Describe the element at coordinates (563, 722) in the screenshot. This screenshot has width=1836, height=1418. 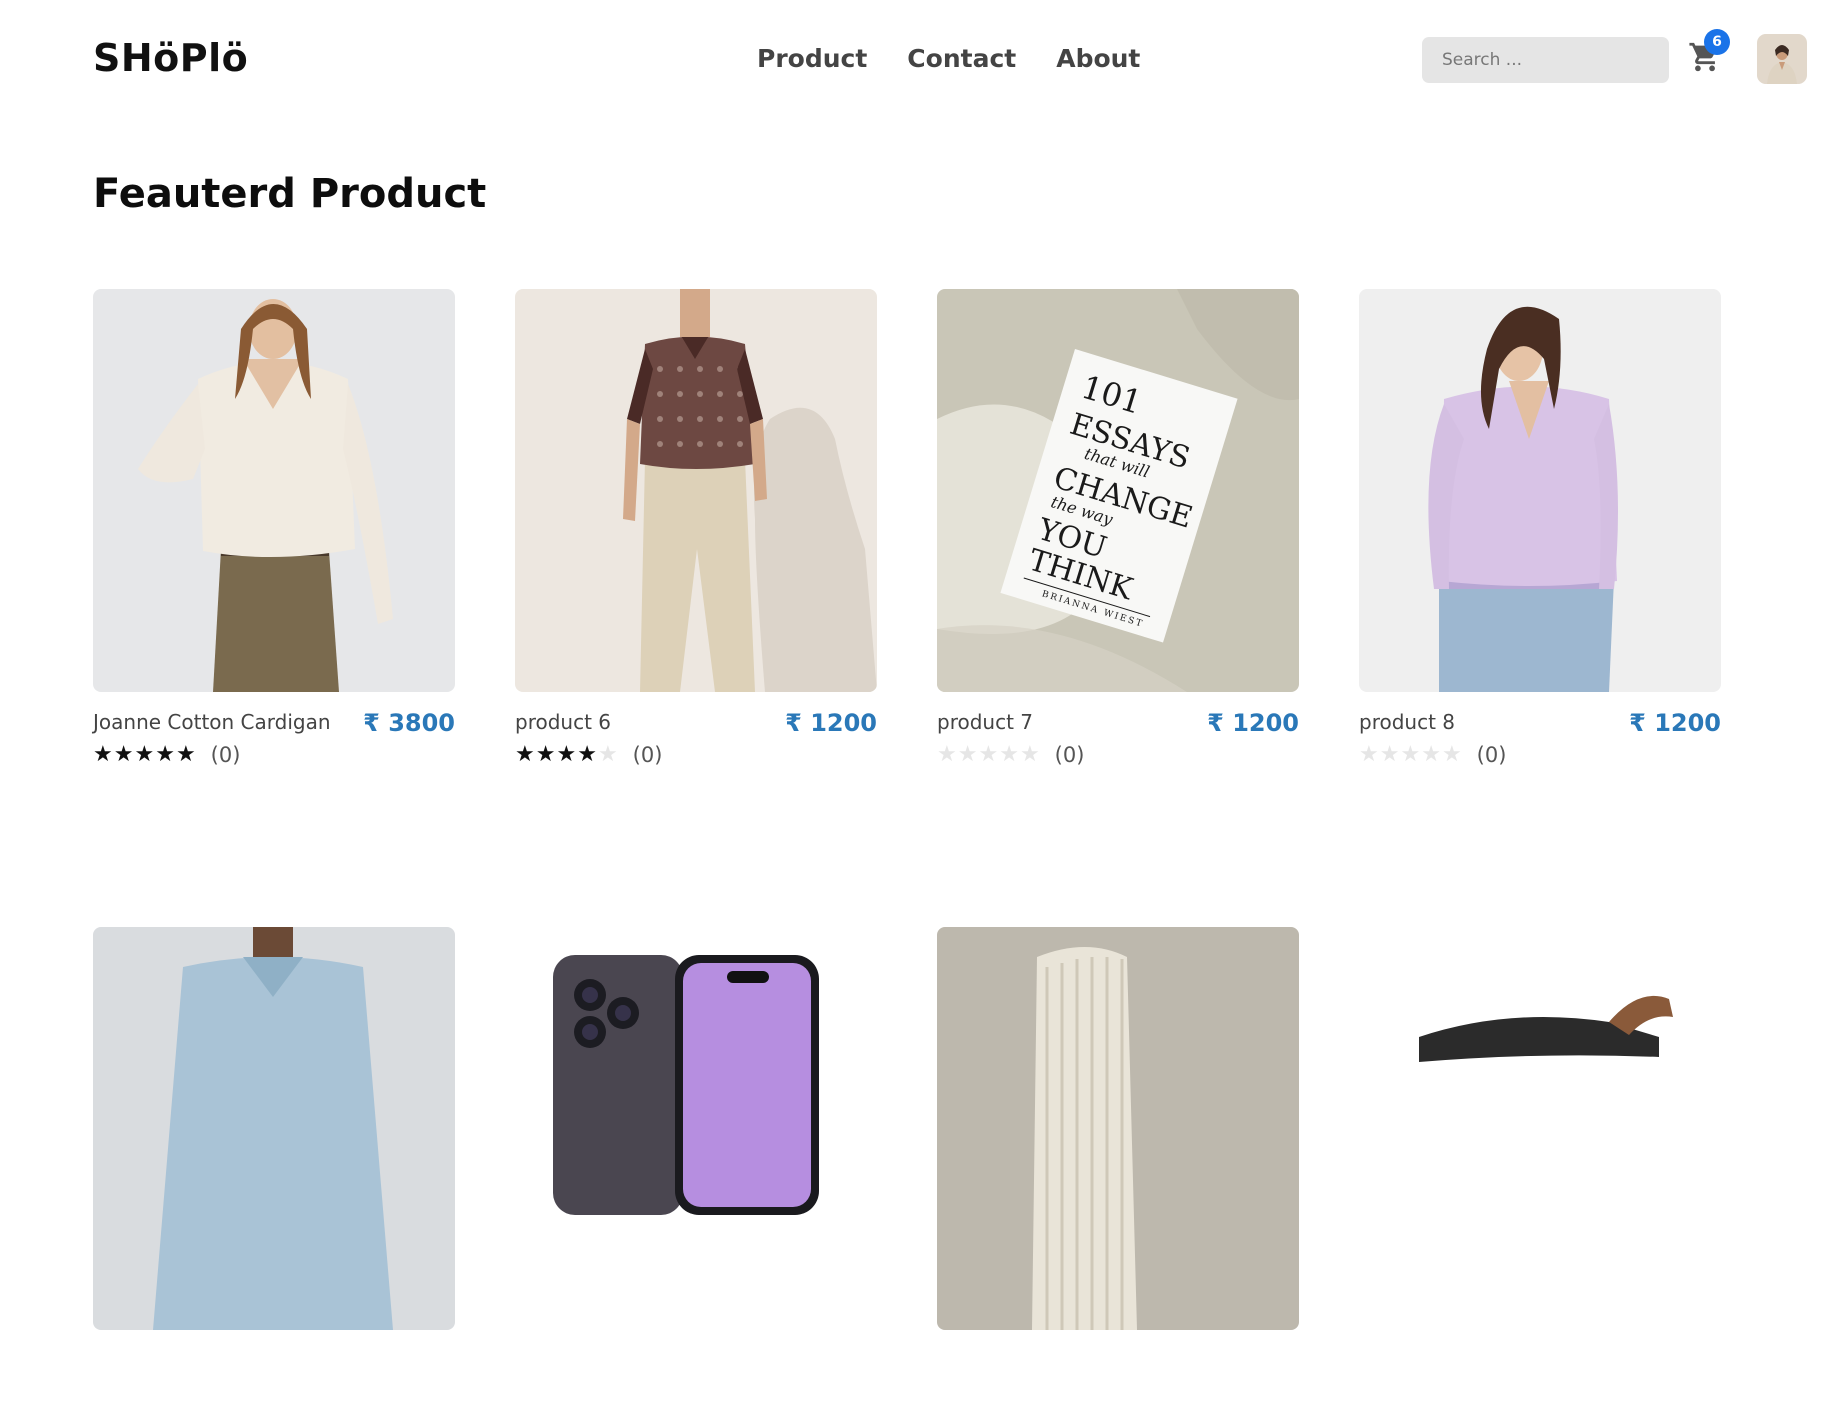
I see `product-name: product 6` at that location.